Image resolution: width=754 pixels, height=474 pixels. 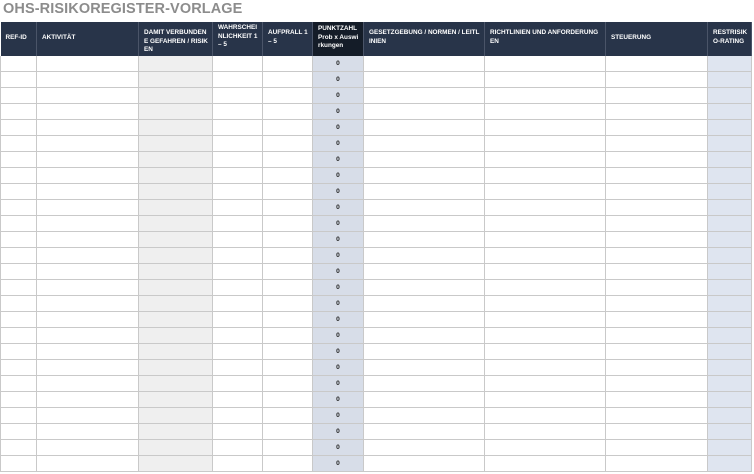 I want to click on col-activity: AKTIVITÄT, so click(x=87, y=39).